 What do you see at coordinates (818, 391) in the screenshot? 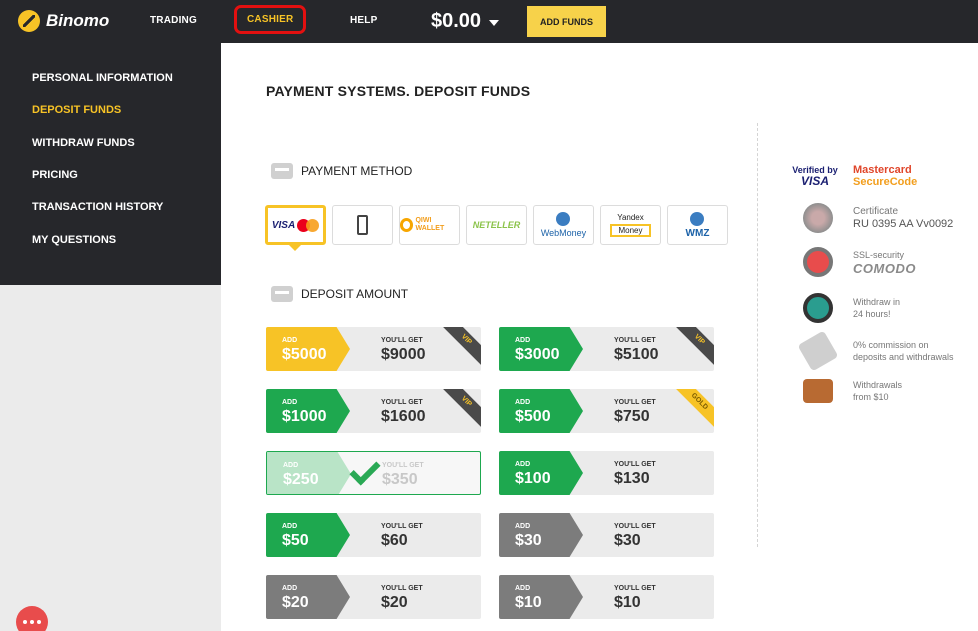
I see `wallet-icon` at bounding box center [818, 391].